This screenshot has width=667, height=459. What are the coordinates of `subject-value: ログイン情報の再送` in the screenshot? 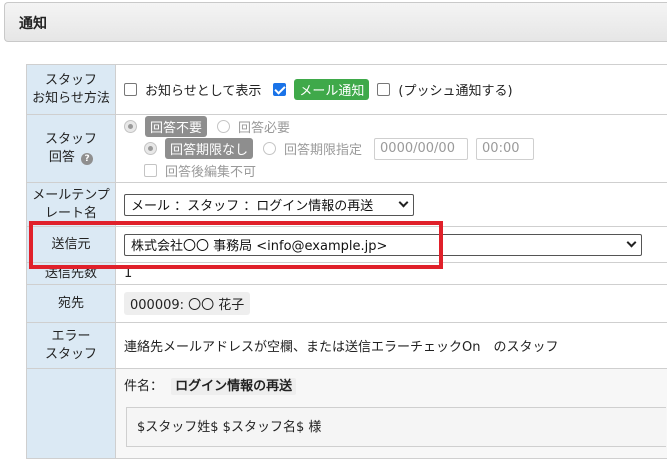 It's located at (233, 386).